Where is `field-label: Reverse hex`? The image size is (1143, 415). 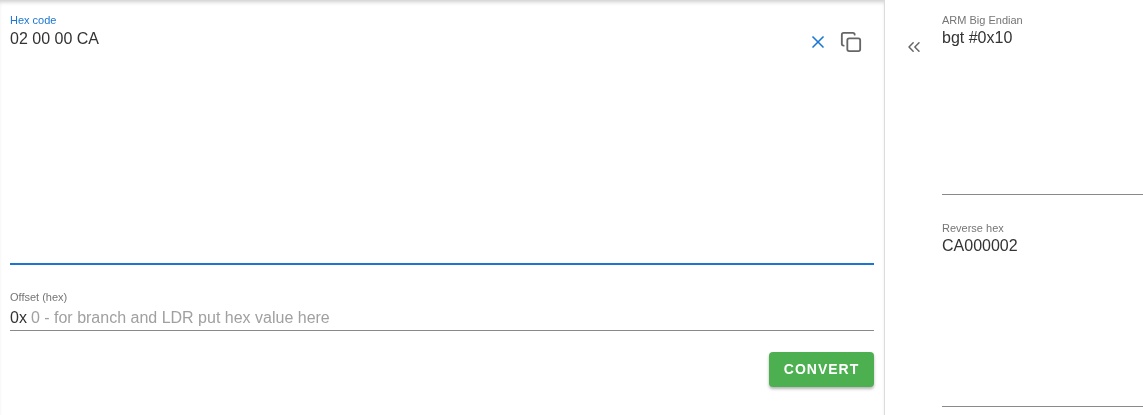 field-label: Reverse hex is located at coordinates (973, 228).